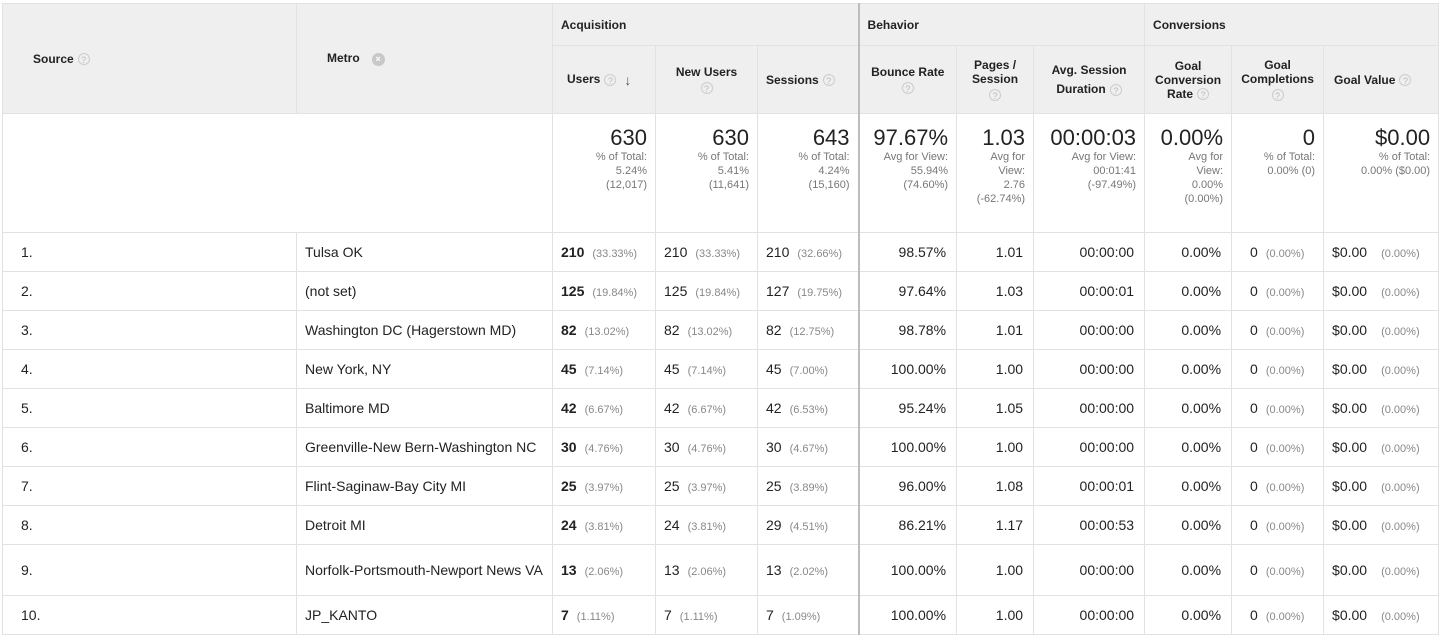 This screenshot has height=635, width=1440. I want to click on metro-link: Washington DC (Hagerstown MD), so click(424, 330).